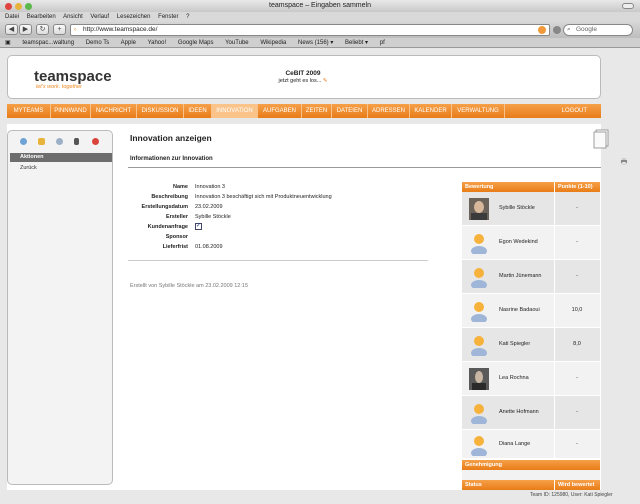 The image size is (640, 504). Describe the element at coordinates (198, 111) in the screenshot. I see `tab-ideen: IDEEN` at that location.